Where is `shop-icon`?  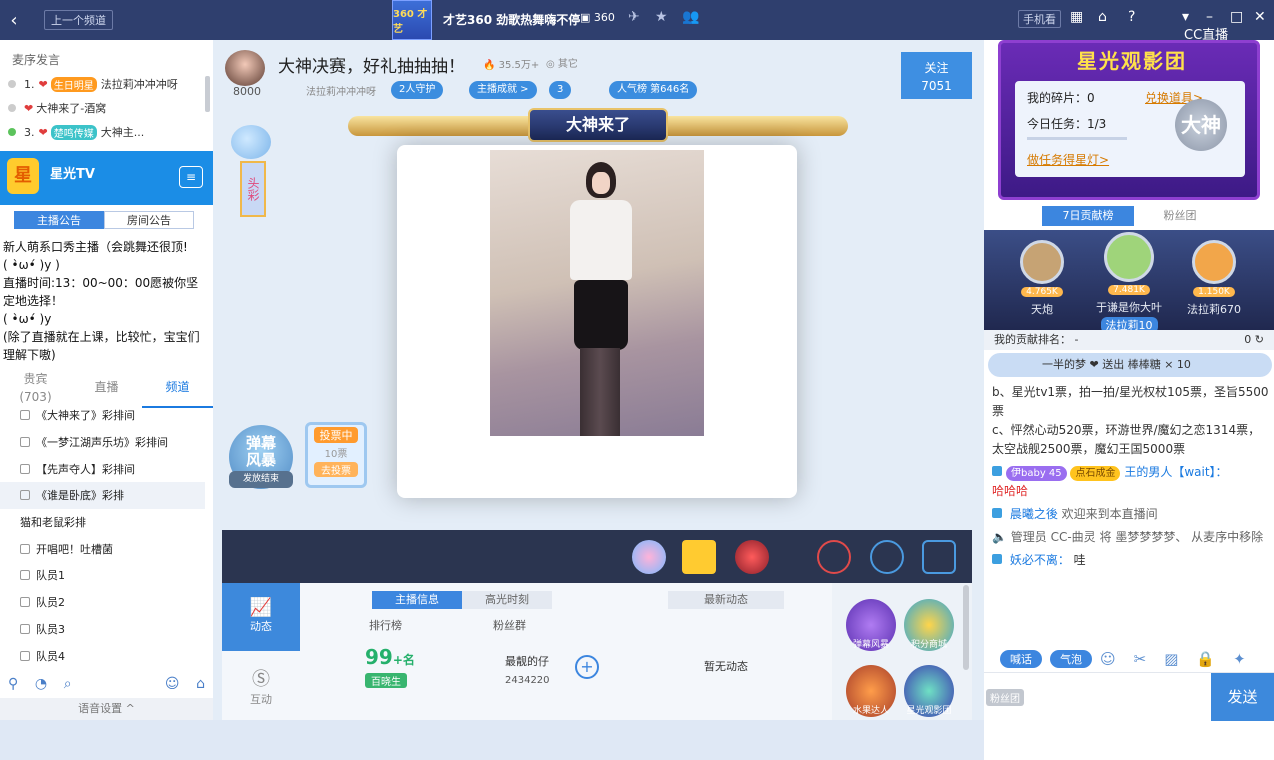
shop-icon is located at coordinates (939, 557).